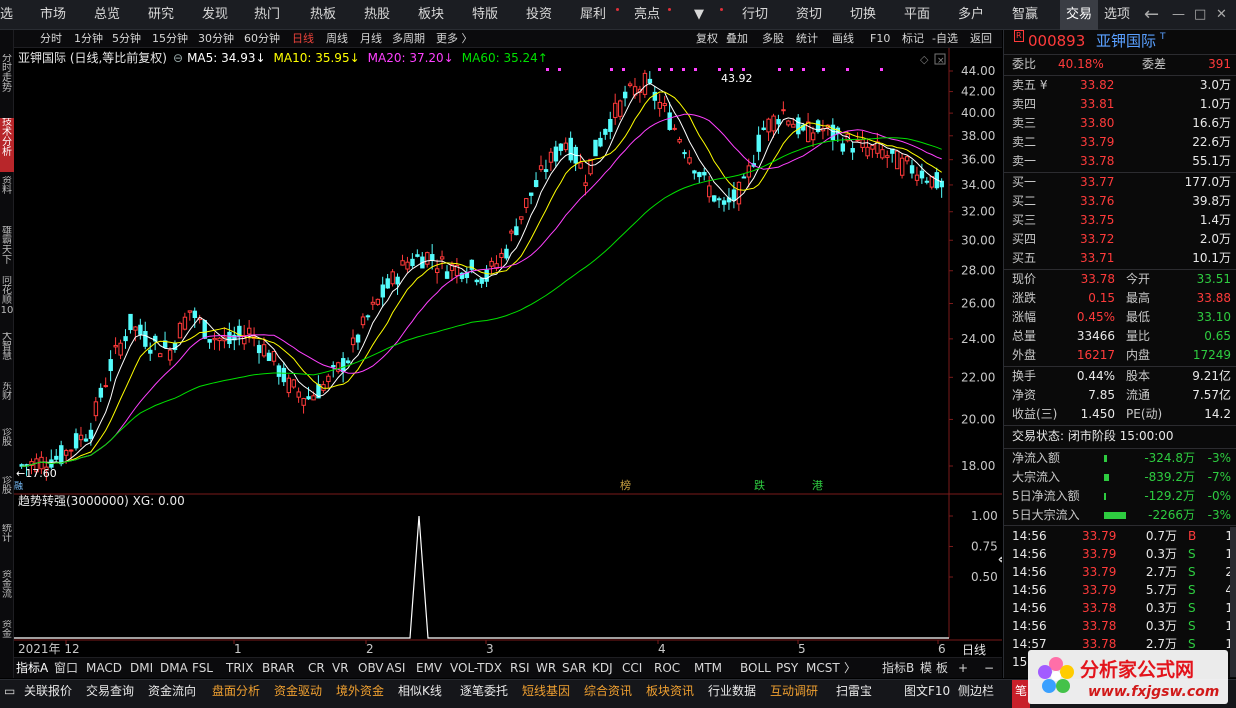 This screenshot has height=708, width=1236. I want to click on resize-handle-icon: ⇔, so click(1000, 560).